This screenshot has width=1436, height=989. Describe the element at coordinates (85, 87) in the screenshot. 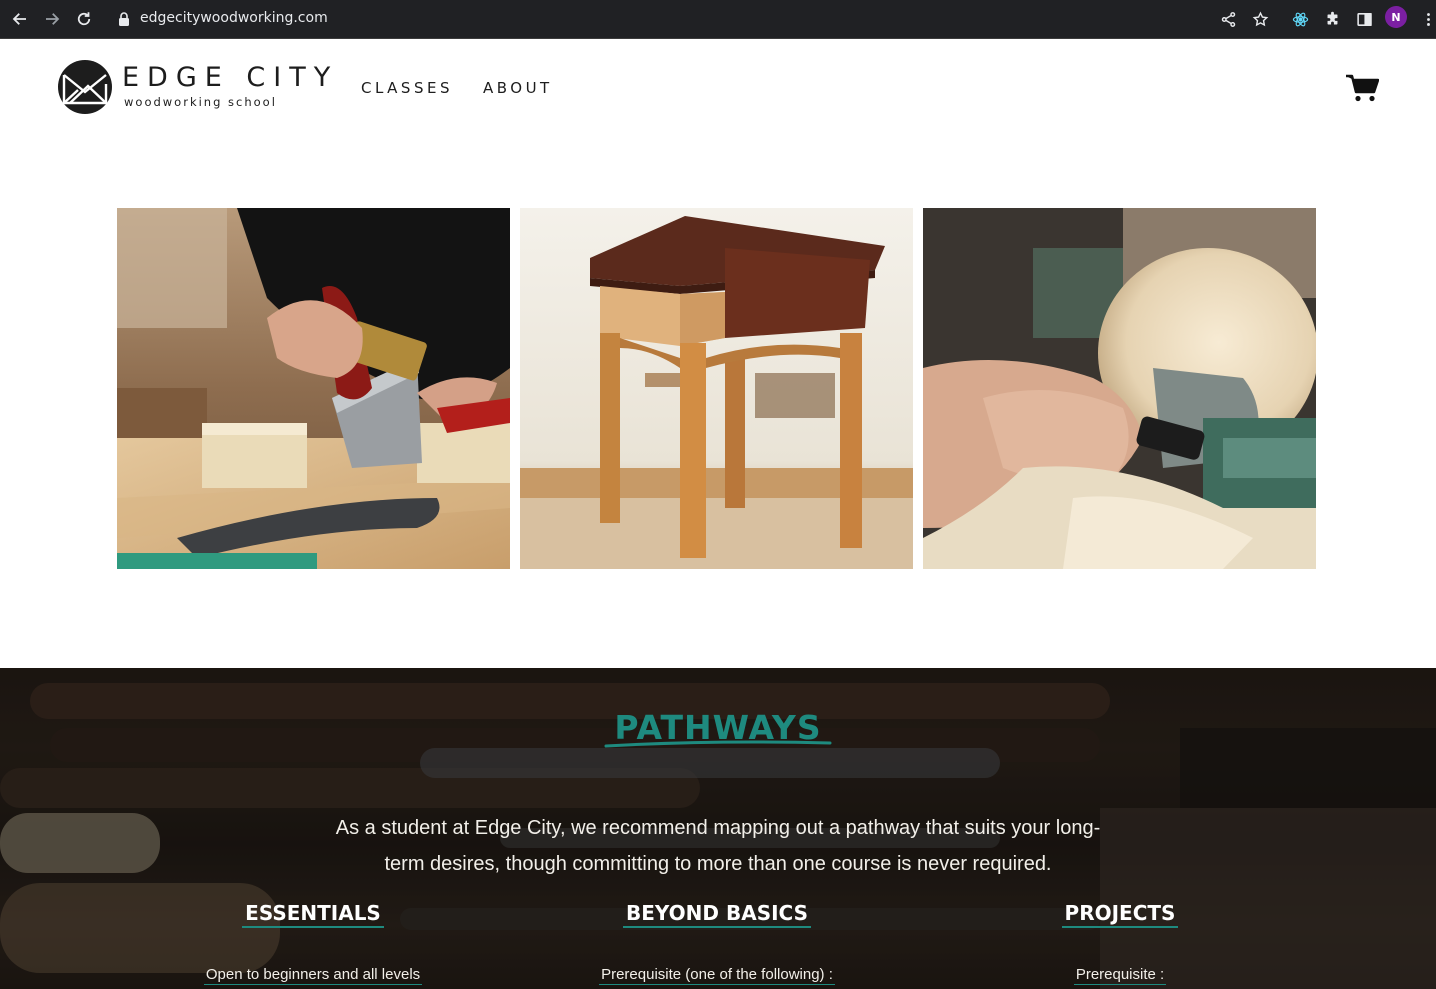

I see `logo-icon` at that location.